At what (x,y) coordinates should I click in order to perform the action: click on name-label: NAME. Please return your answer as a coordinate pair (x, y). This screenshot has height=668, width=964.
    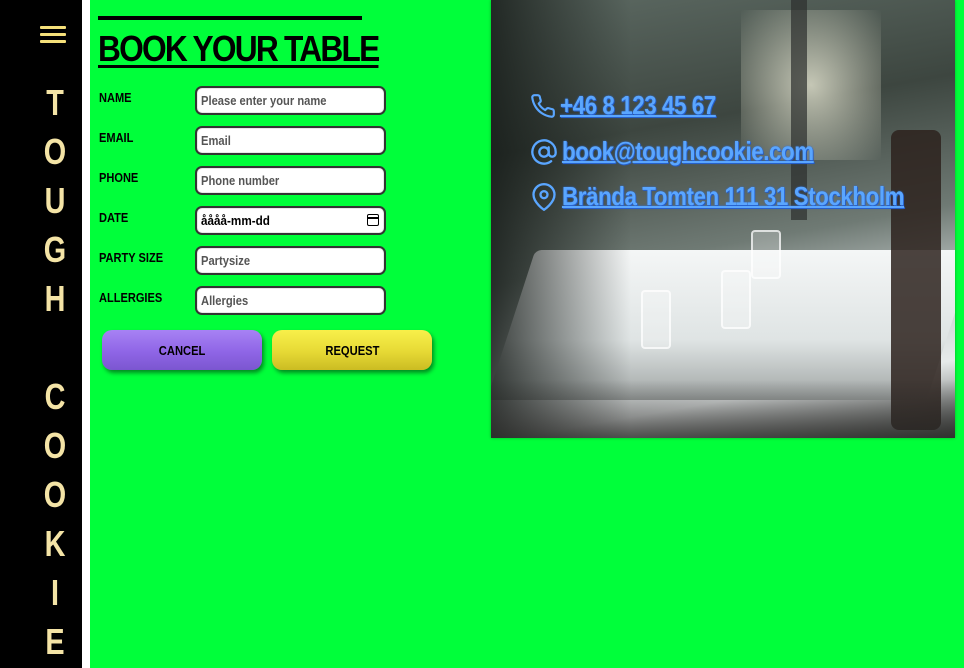
    Looking at the image, I should click on (115, 97).